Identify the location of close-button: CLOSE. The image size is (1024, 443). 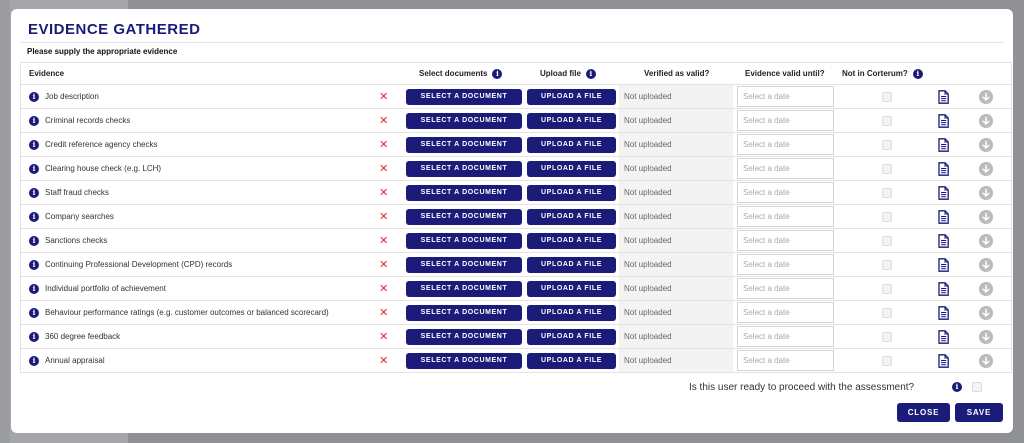
(923, 412).